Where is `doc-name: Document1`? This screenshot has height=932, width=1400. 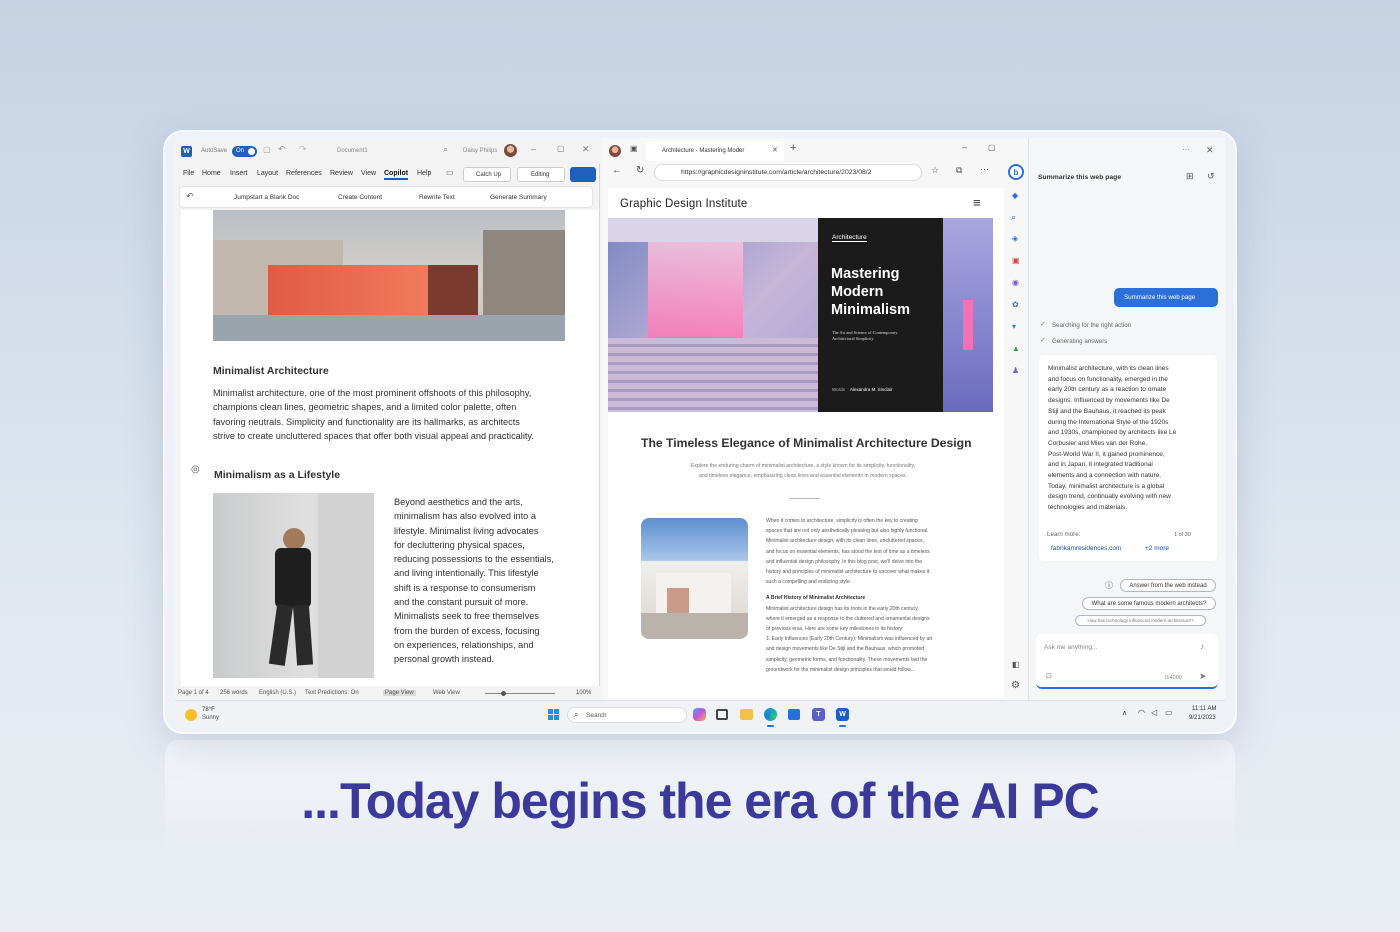 doc-name: Document1 is located at coordinates (352, 151).